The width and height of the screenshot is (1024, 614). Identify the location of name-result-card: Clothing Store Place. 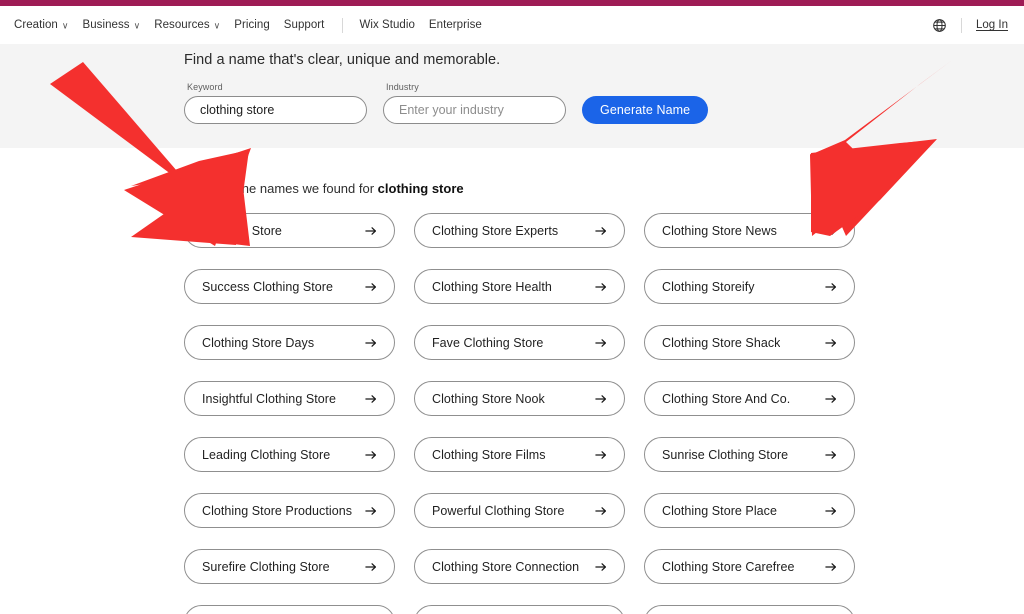
(749, 510).